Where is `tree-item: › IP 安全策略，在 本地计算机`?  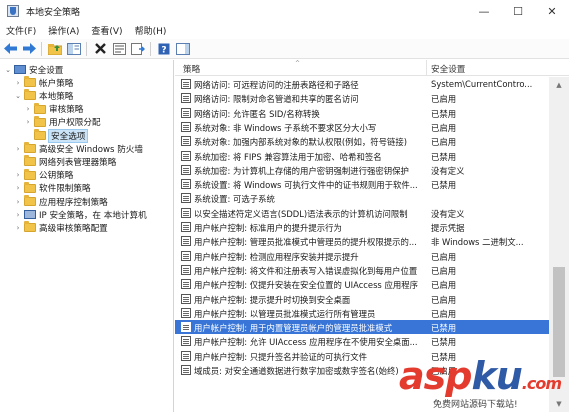
tree-item: › IP 安全策略，在 本地计算机 is located at coordinates (80, 214).